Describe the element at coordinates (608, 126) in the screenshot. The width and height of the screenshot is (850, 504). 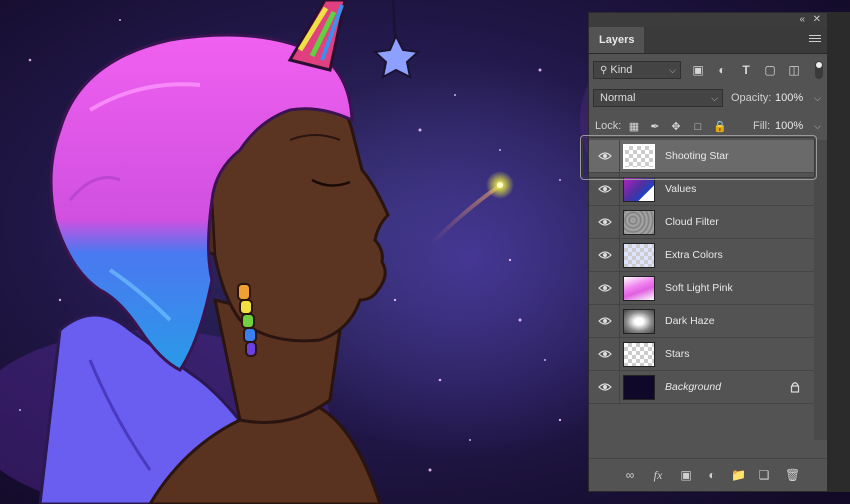
I see `lock-label: Lock:` at that location.